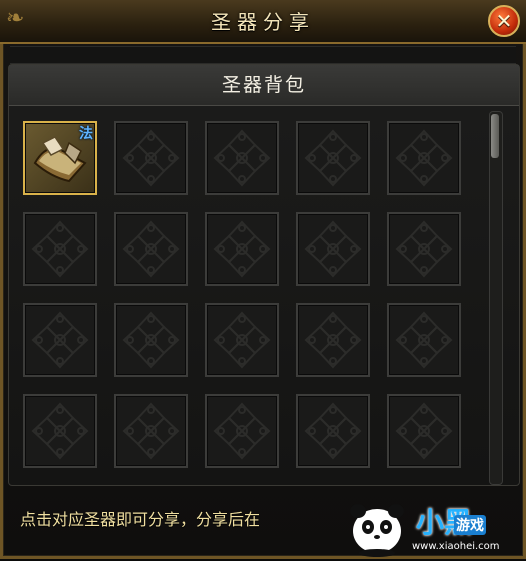 This screenshot has width=526, height=561. What do you see at coordinates (495, 136) in the screenshot?
I see `scroll-thumb` at bounding box center [495, 136].